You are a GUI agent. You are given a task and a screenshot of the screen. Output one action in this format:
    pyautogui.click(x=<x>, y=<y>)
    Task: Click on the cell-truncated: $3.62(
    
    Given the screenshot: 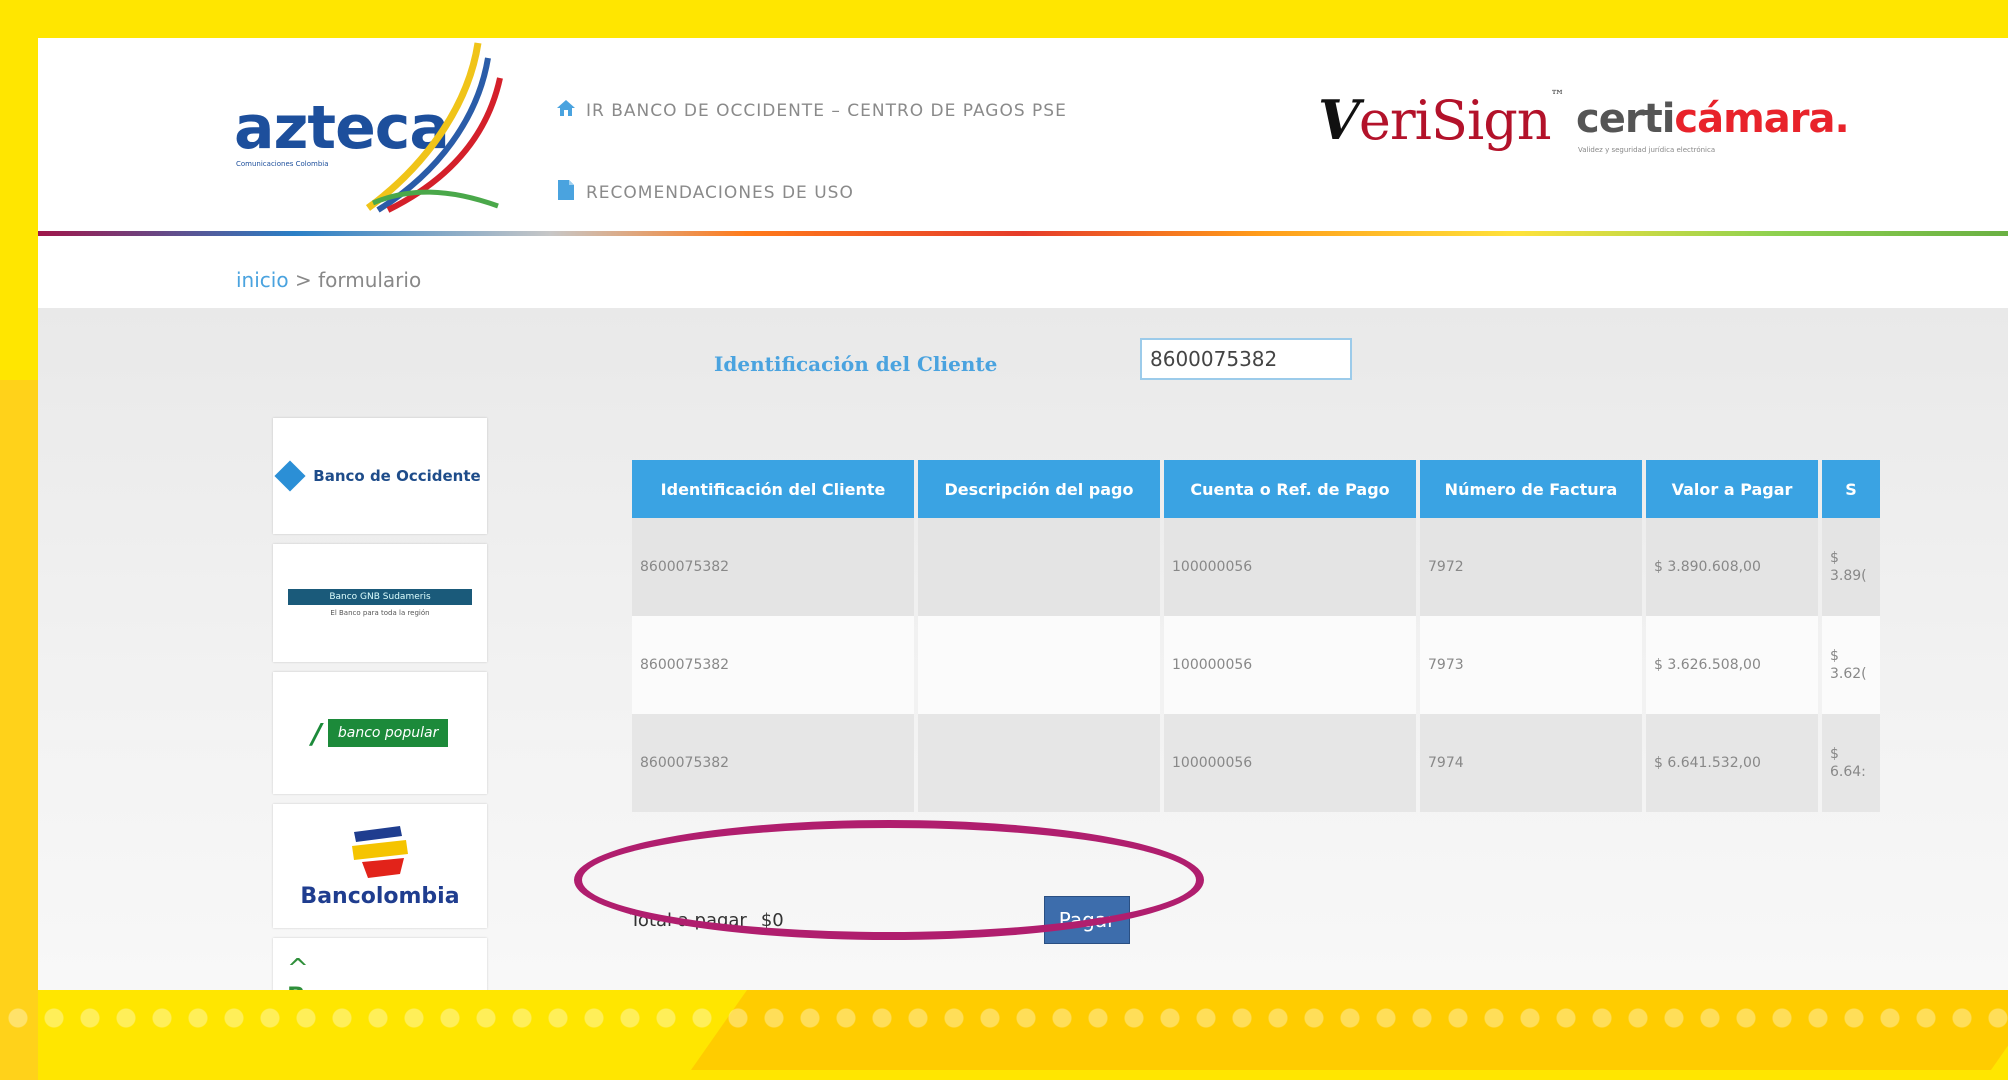 What is the action you would take?
    pyautogui.click(x=1851, y=665)
    